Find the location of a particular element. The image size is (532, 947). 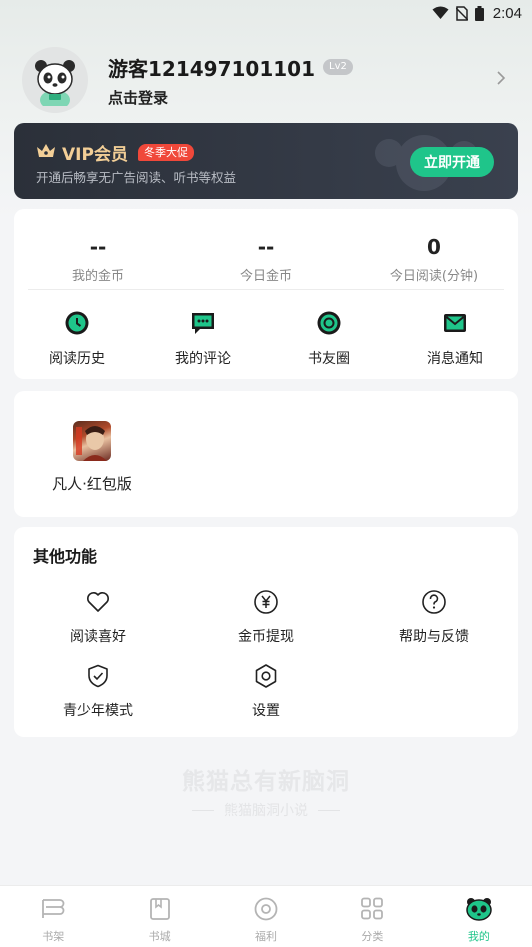

status-time: 2:04 is located at coordinates (507, 13).